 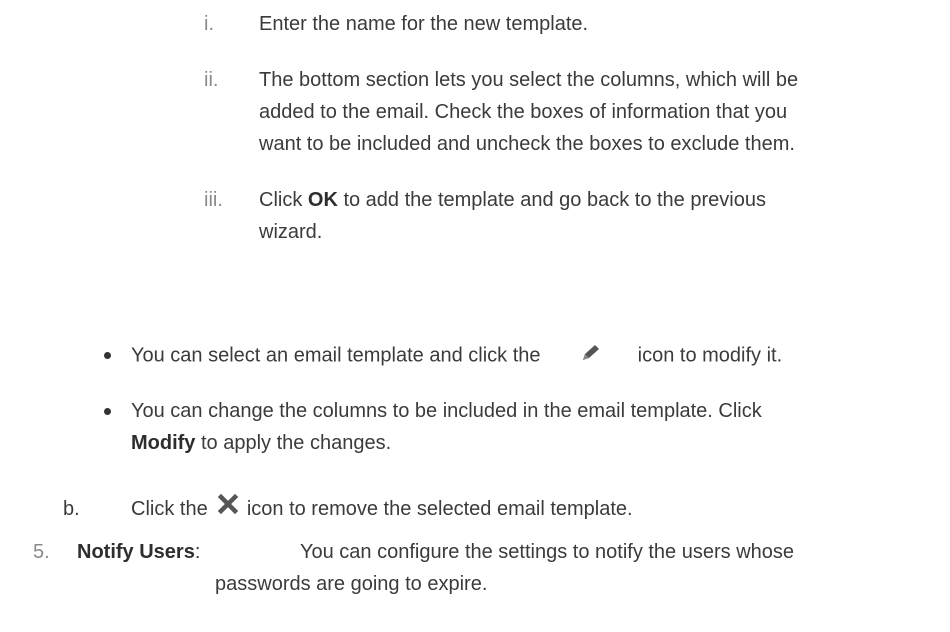 I want to click on bullet-text: Modify to apply the changes., so click(x=261, y=443).